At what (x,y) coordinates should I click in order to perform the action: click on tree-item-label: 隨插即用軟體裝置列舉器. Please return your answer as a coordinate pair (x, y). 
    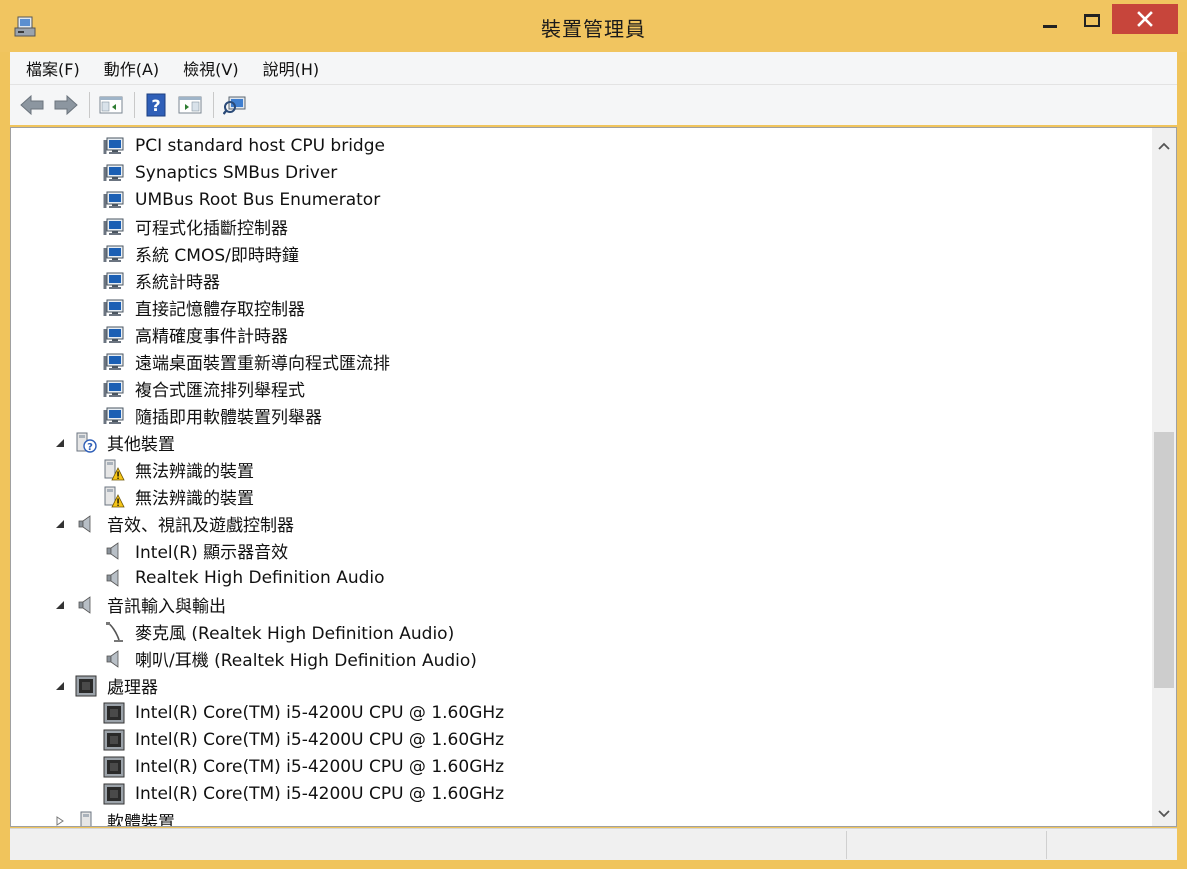
    Looking at the image, I should click on (228, 418).